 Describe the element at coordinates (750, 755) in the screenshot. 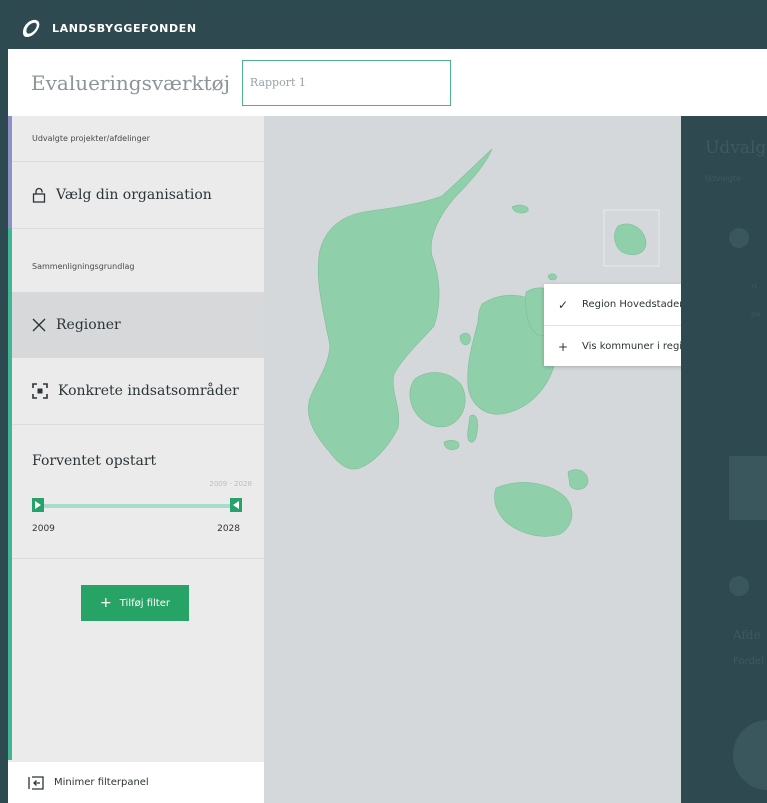

I see `panel-action-circle` at that location.